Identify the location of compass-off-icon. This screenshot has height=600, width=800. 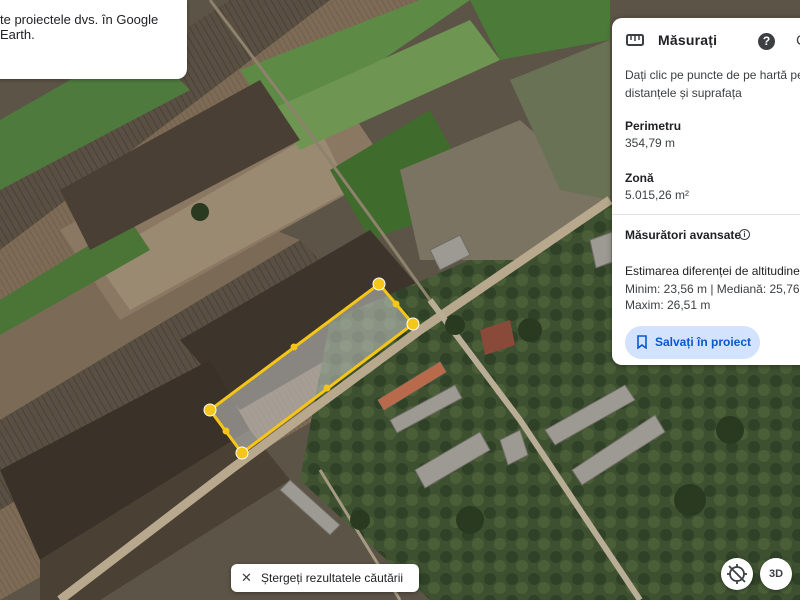
(737, 574).